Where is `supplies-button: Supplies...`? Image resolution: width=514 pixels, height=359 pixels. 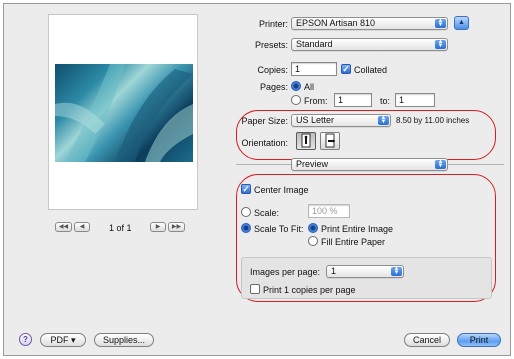
supplies-button: Supplies... is located at coordinates (124, 340).